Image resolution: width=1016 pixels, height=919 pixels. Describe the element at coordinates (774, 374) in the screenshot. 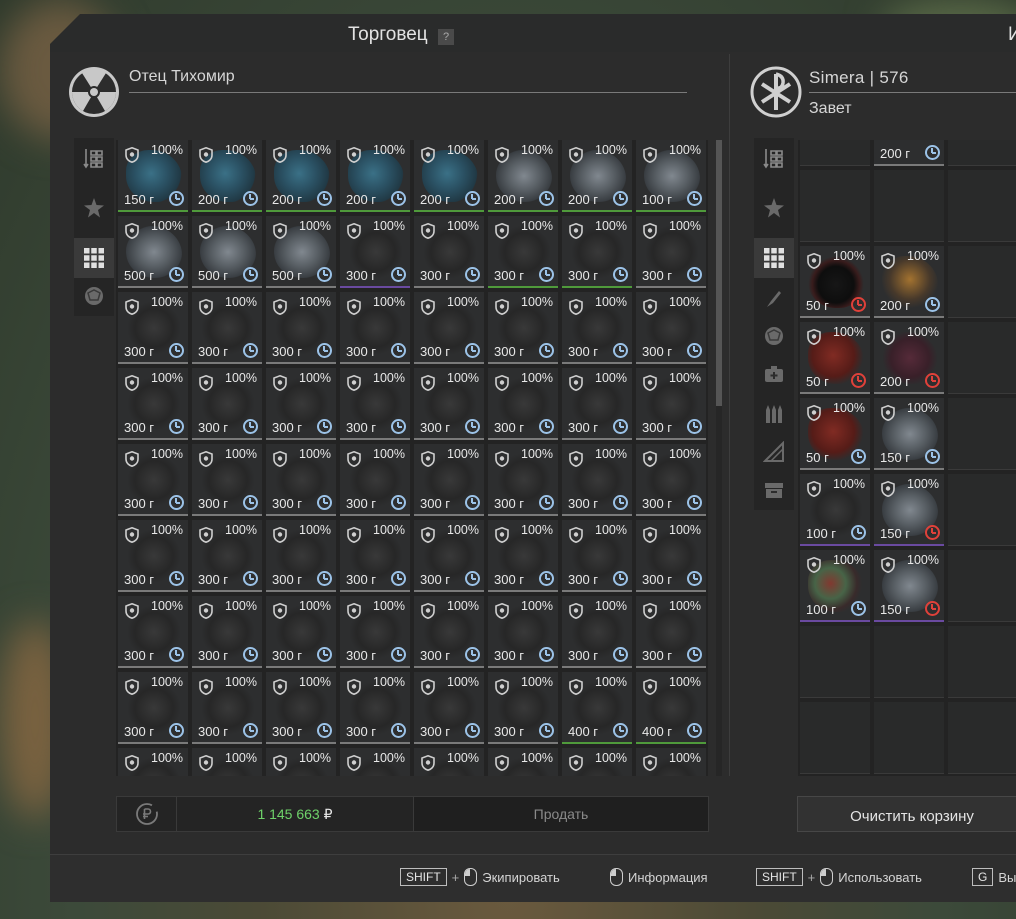

I see `medical-filter-button` at that location.